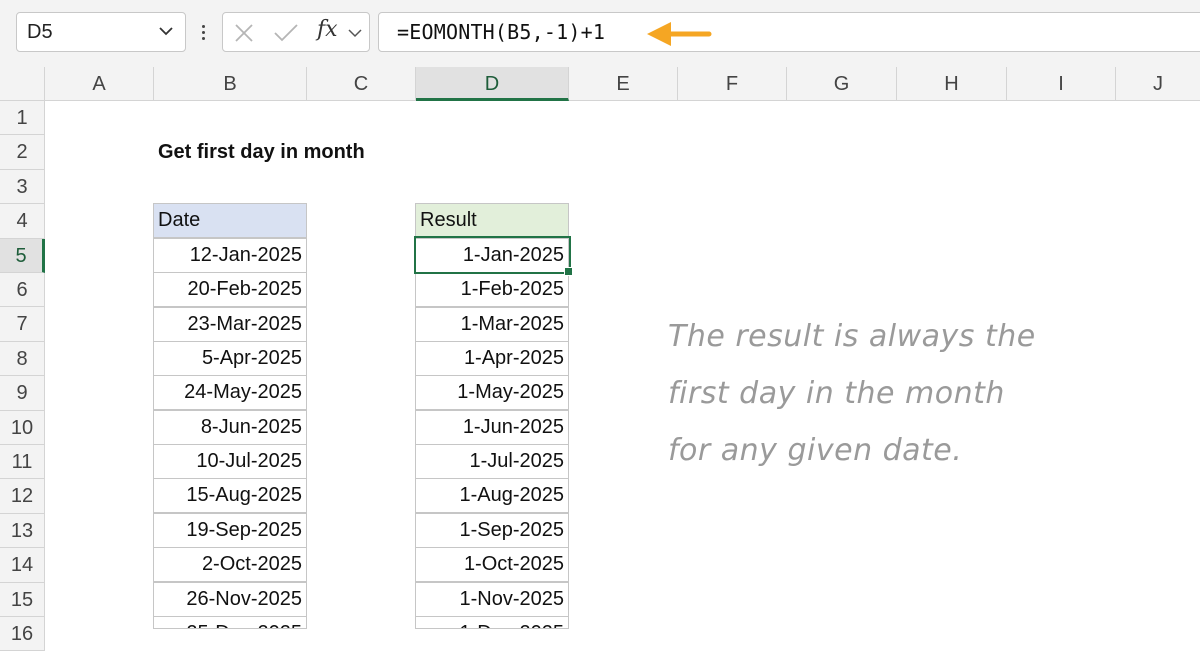  Describe the element at coordinates (492, 324) in the screenshot. I see `result-cell: 1-Mar-2025` at that location.